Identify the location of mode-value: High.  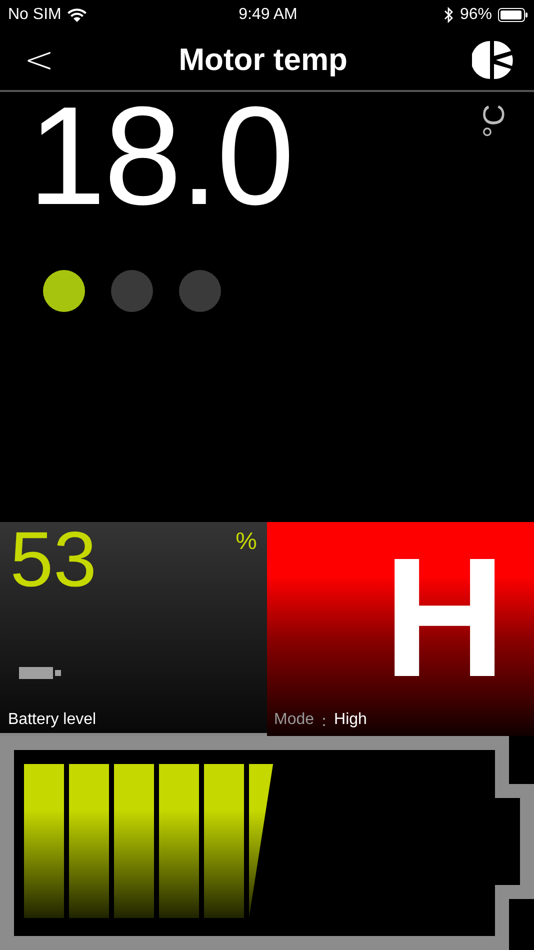
(350, 720).